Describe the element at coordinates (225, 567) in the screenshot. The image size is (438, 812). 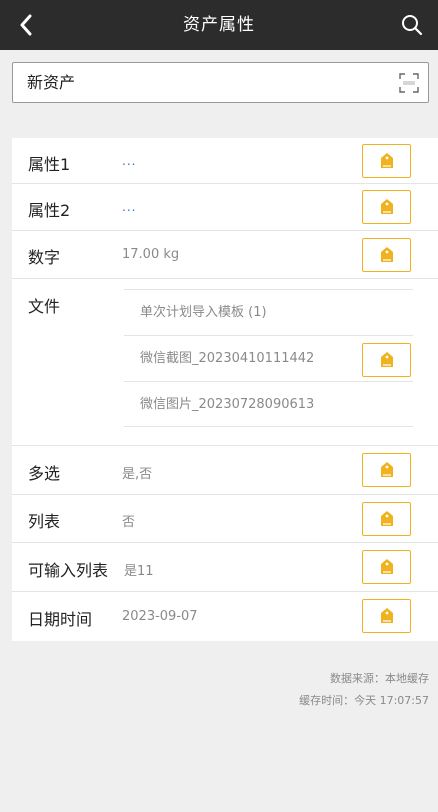
I see `attribute-row-7: 可输入列表 是11` at that location.